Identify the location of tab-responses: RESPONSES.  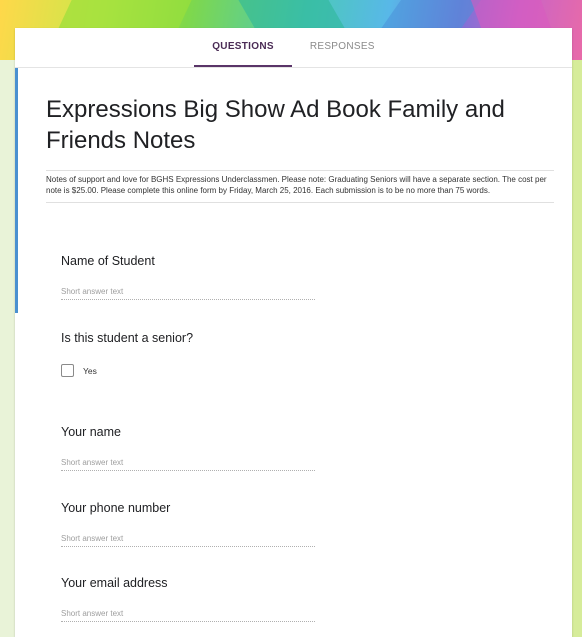
(342, 47).